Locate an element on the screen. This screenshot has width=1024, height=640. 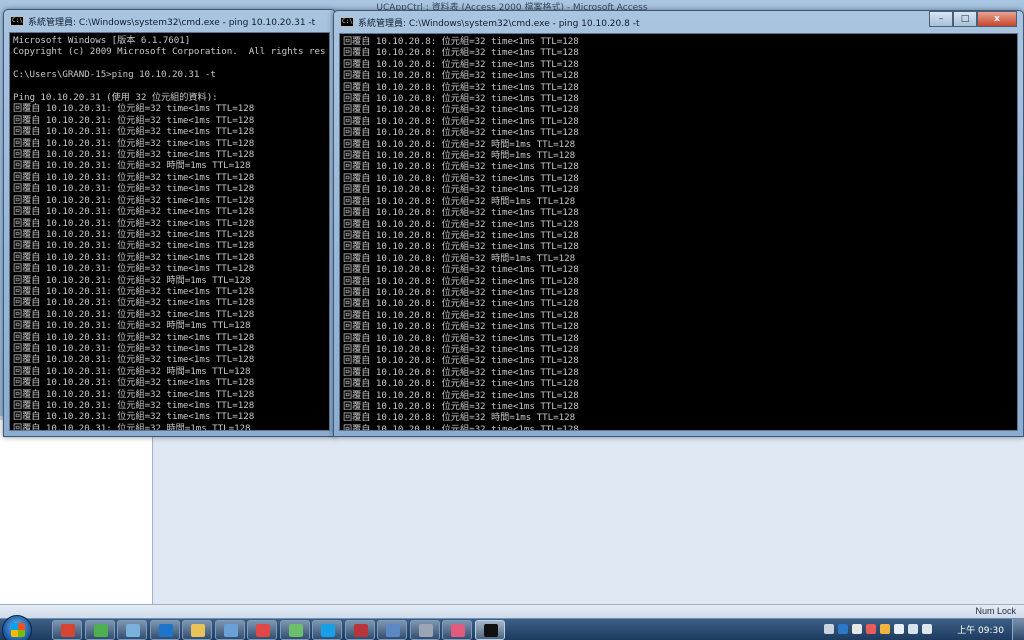
window-controls: – □ x is located at coordinates (973, 19).